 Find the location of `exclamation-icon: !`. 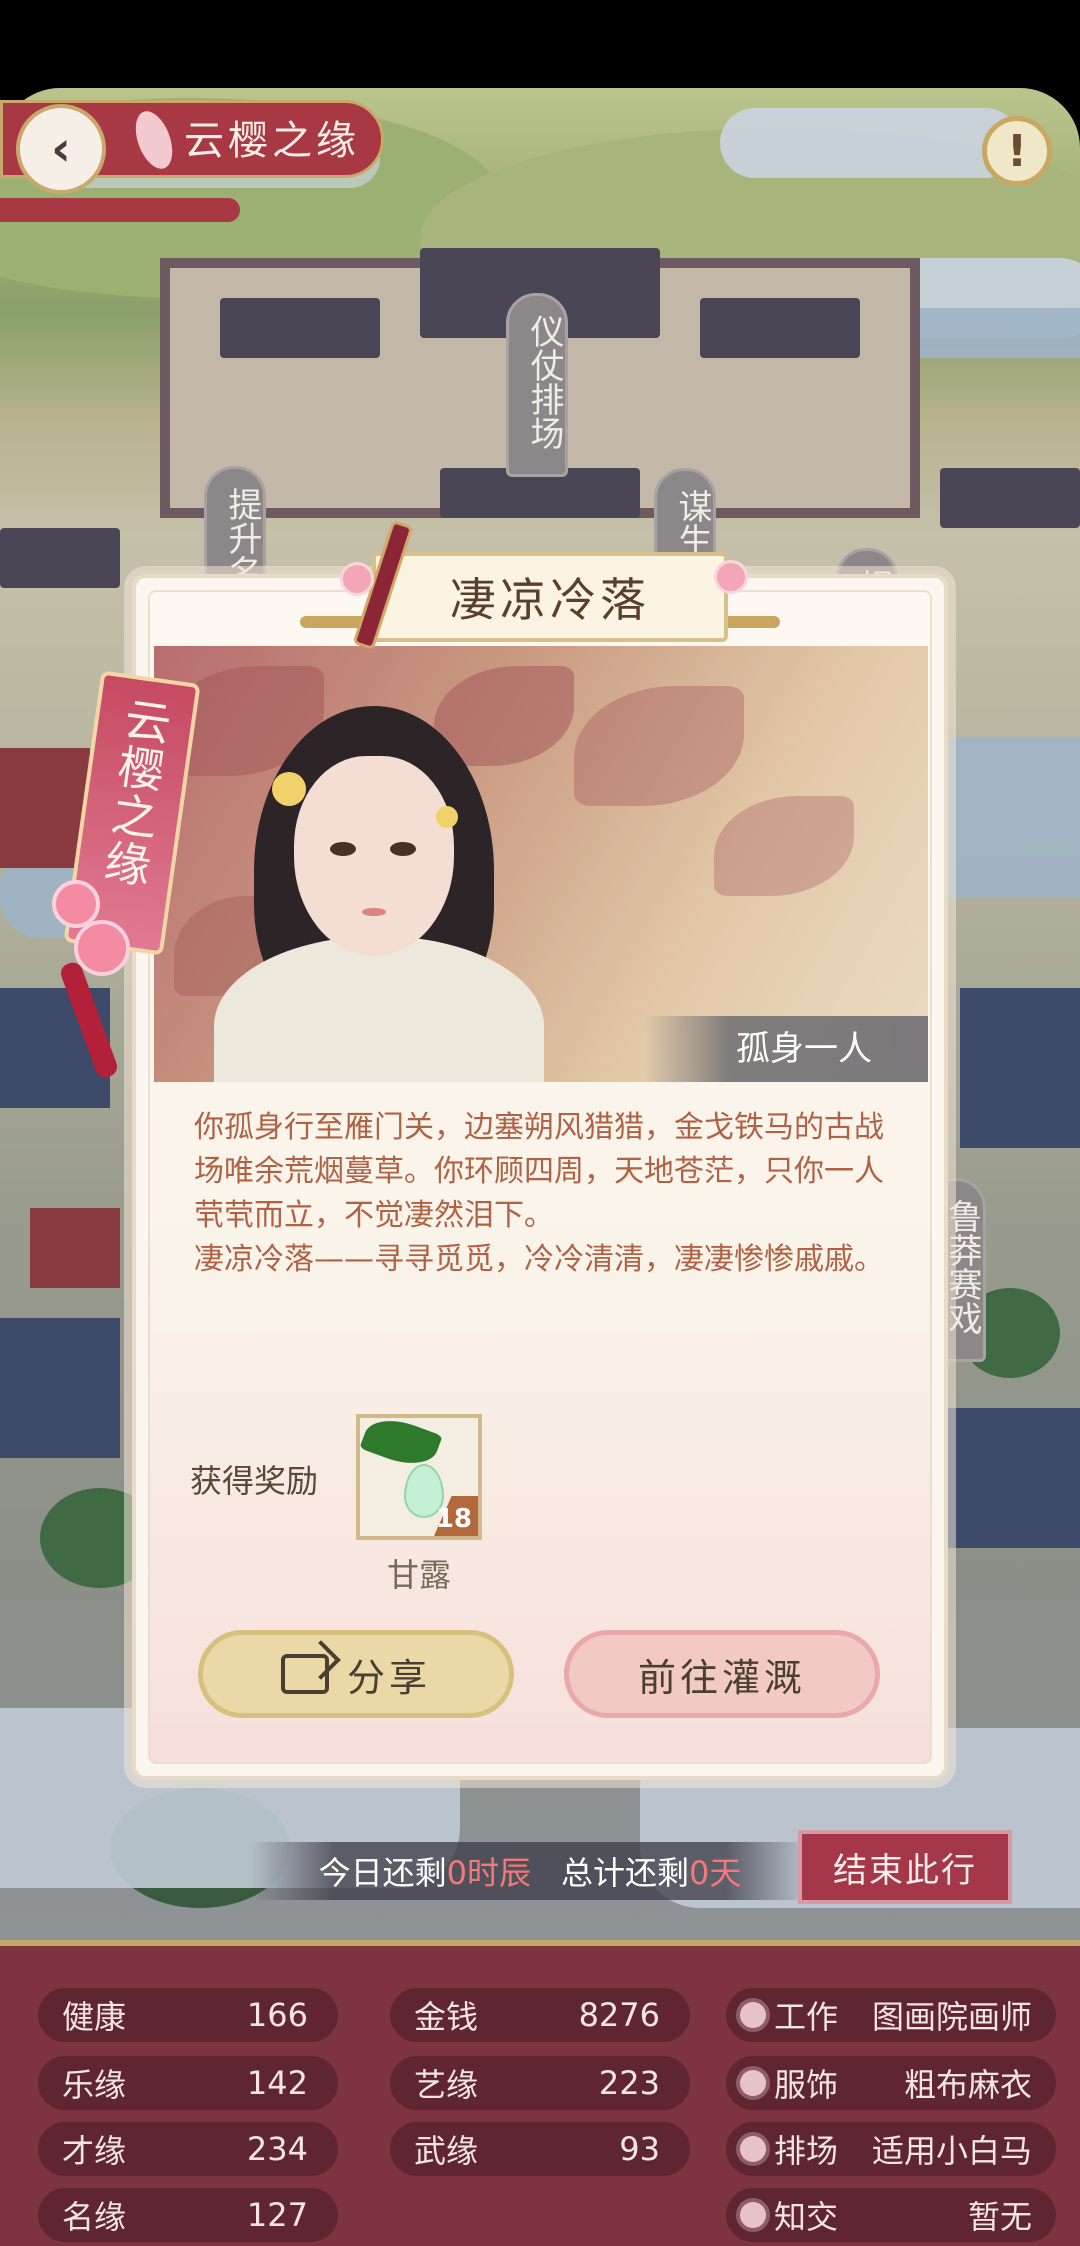

exclamation-icon: ! is located at coordinates (1017, 151).